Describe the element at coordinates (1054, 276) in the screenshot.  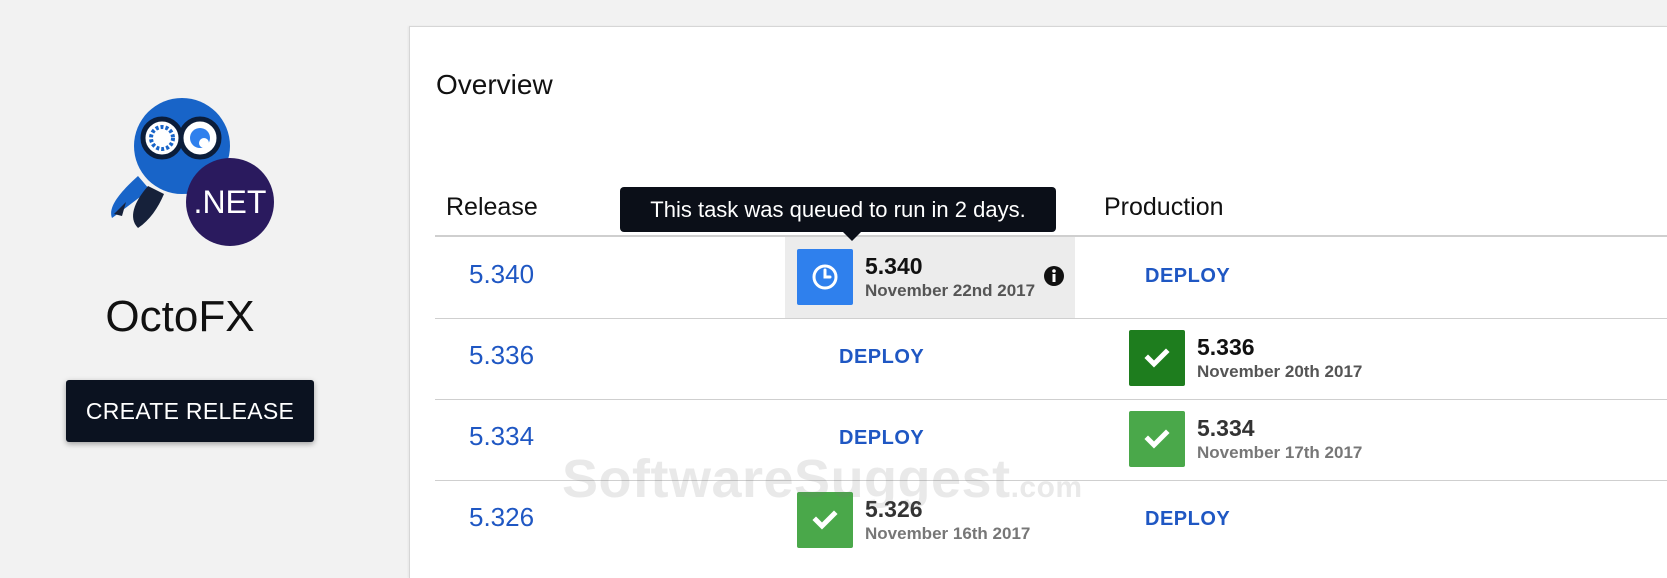
I see `info-icon` at that location.